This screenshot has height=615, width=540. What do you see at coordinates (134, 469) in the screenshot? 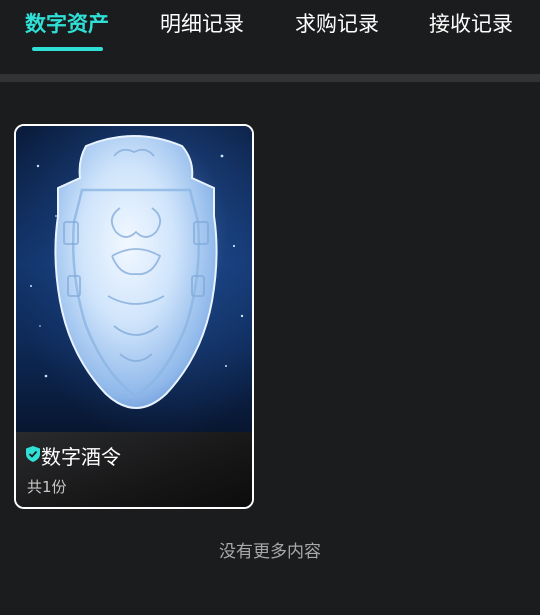
I see `asset-card-footer: 数字酒令 共1份` at bounding box center [134, 469].